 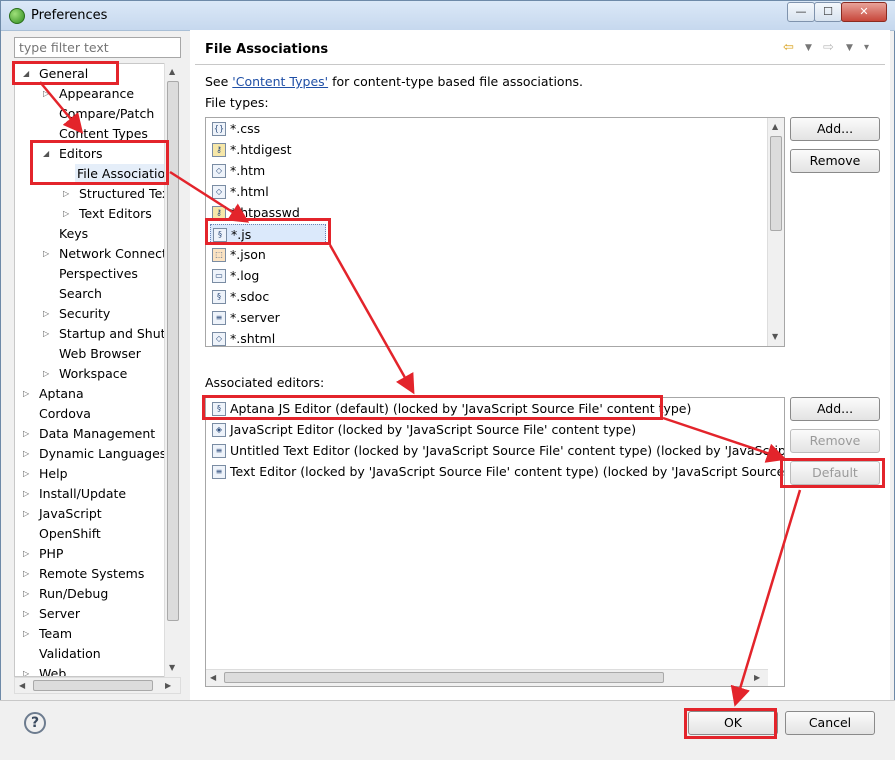 What do you see at coordinates (35, 723) in the screenshot?
I see `help-icon: ?` at bounding box center [35, 723].